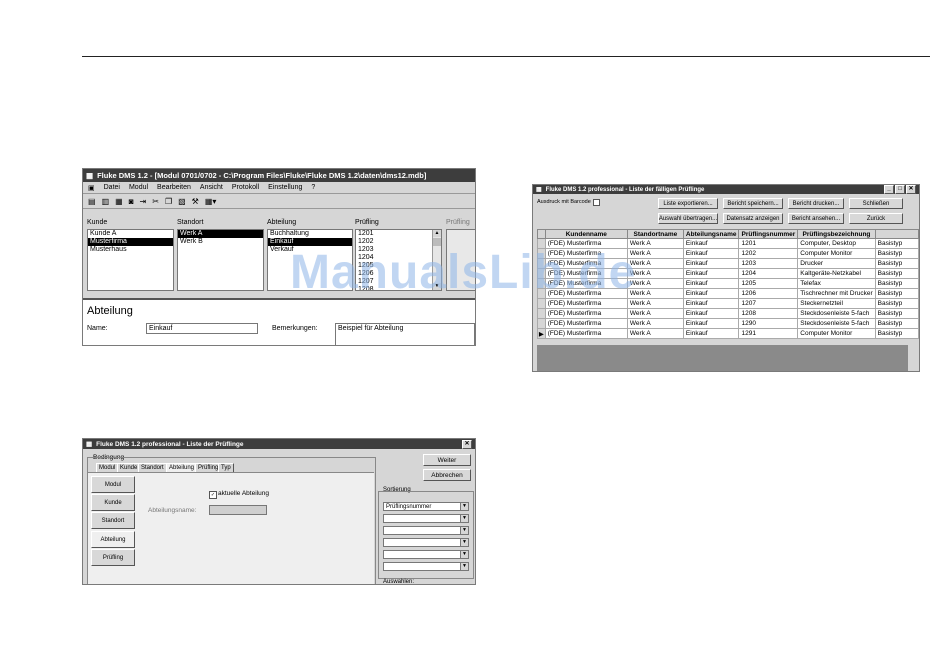 The height and width of the screenshot is (653, 950). I want to click on name-field: Einkauf, so click(202, 328).